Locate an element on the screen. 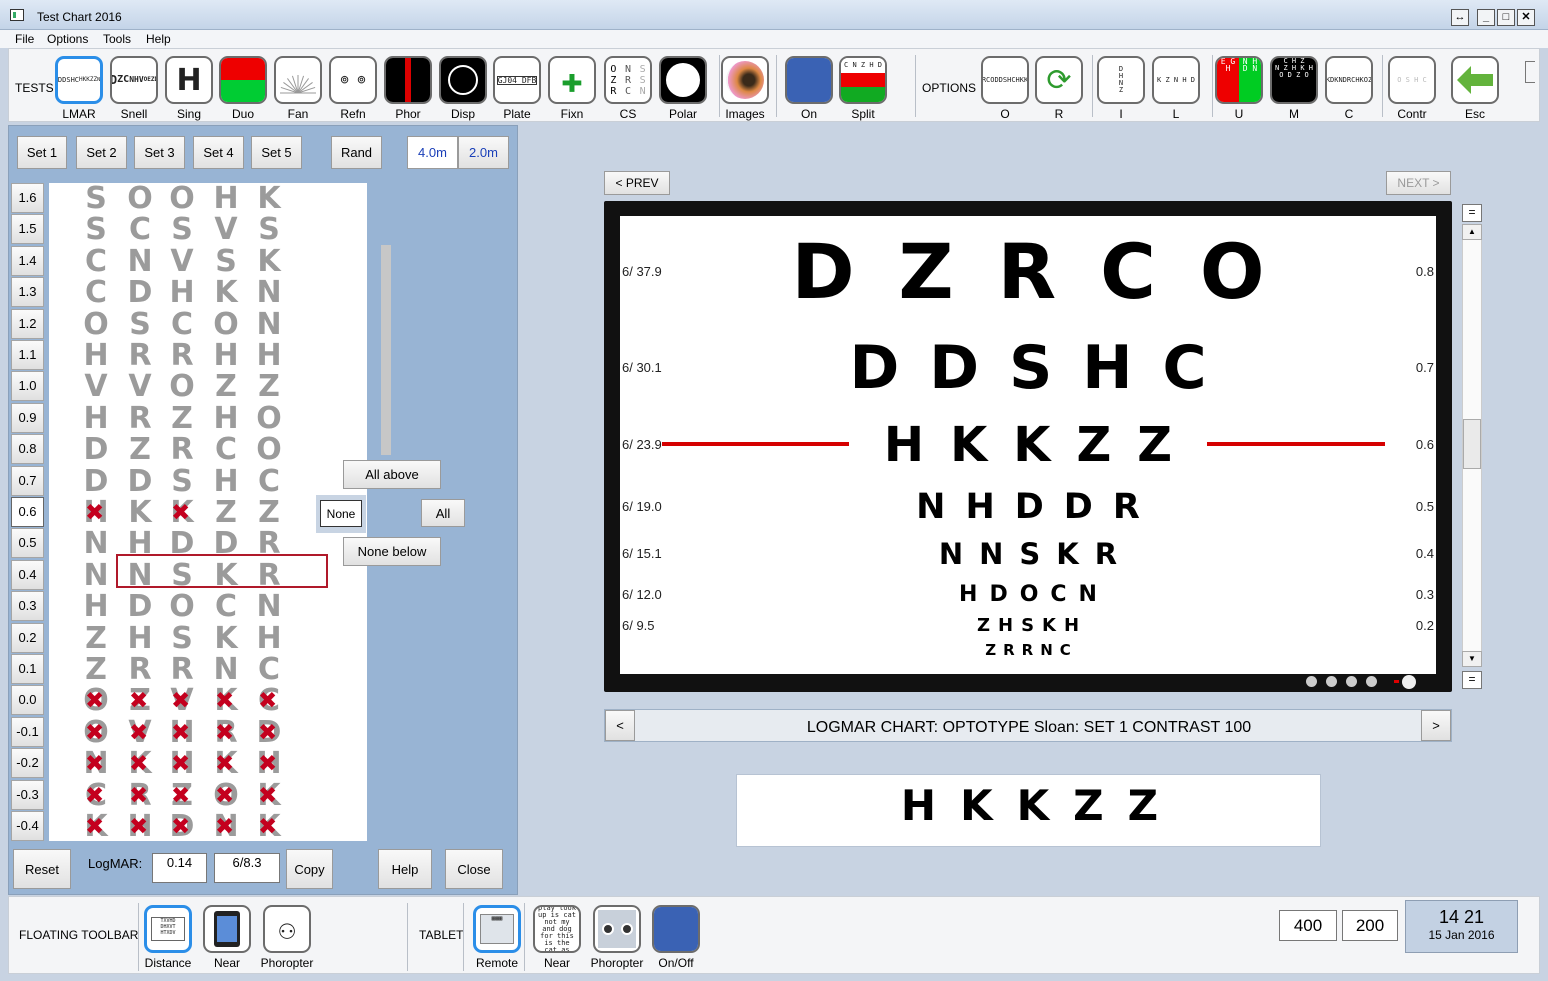  row-label-0.5: 0.5 is located at coordinates (27, 543).